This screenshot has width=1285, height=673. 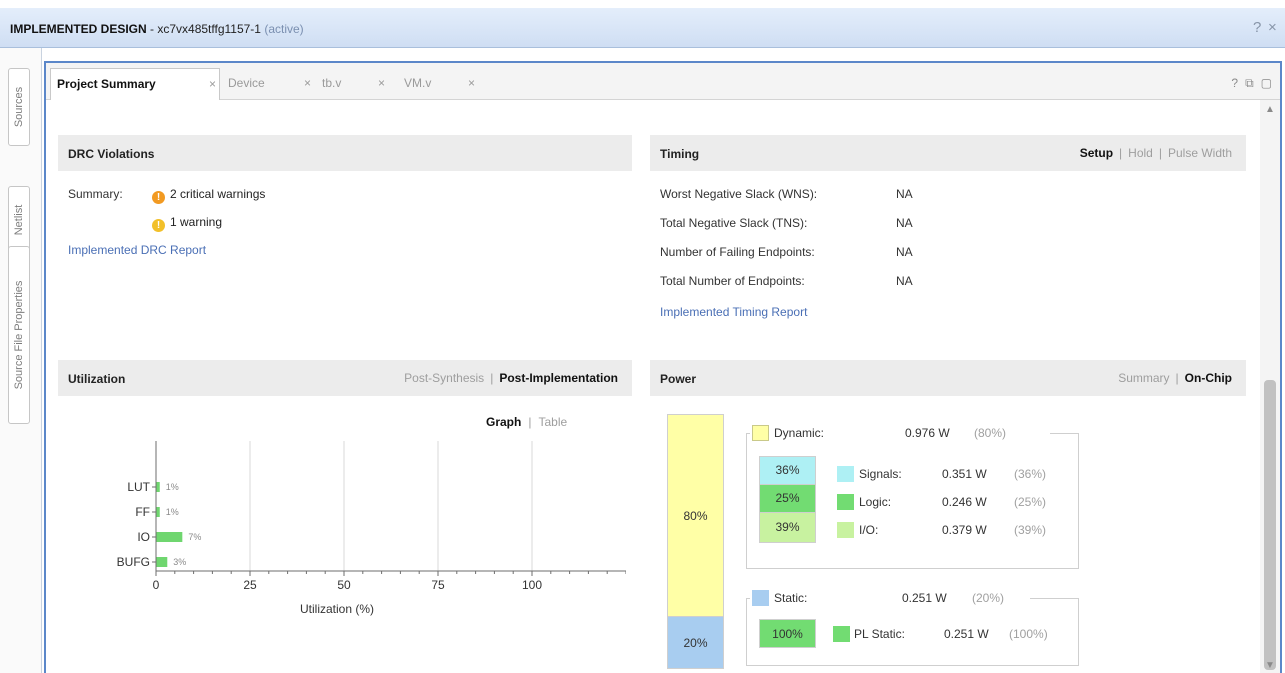 What do you see at coordinates (927, 433) in the screenshot?
I see `dynamic-value: 0.976 W` at bounding box center [927, 433].